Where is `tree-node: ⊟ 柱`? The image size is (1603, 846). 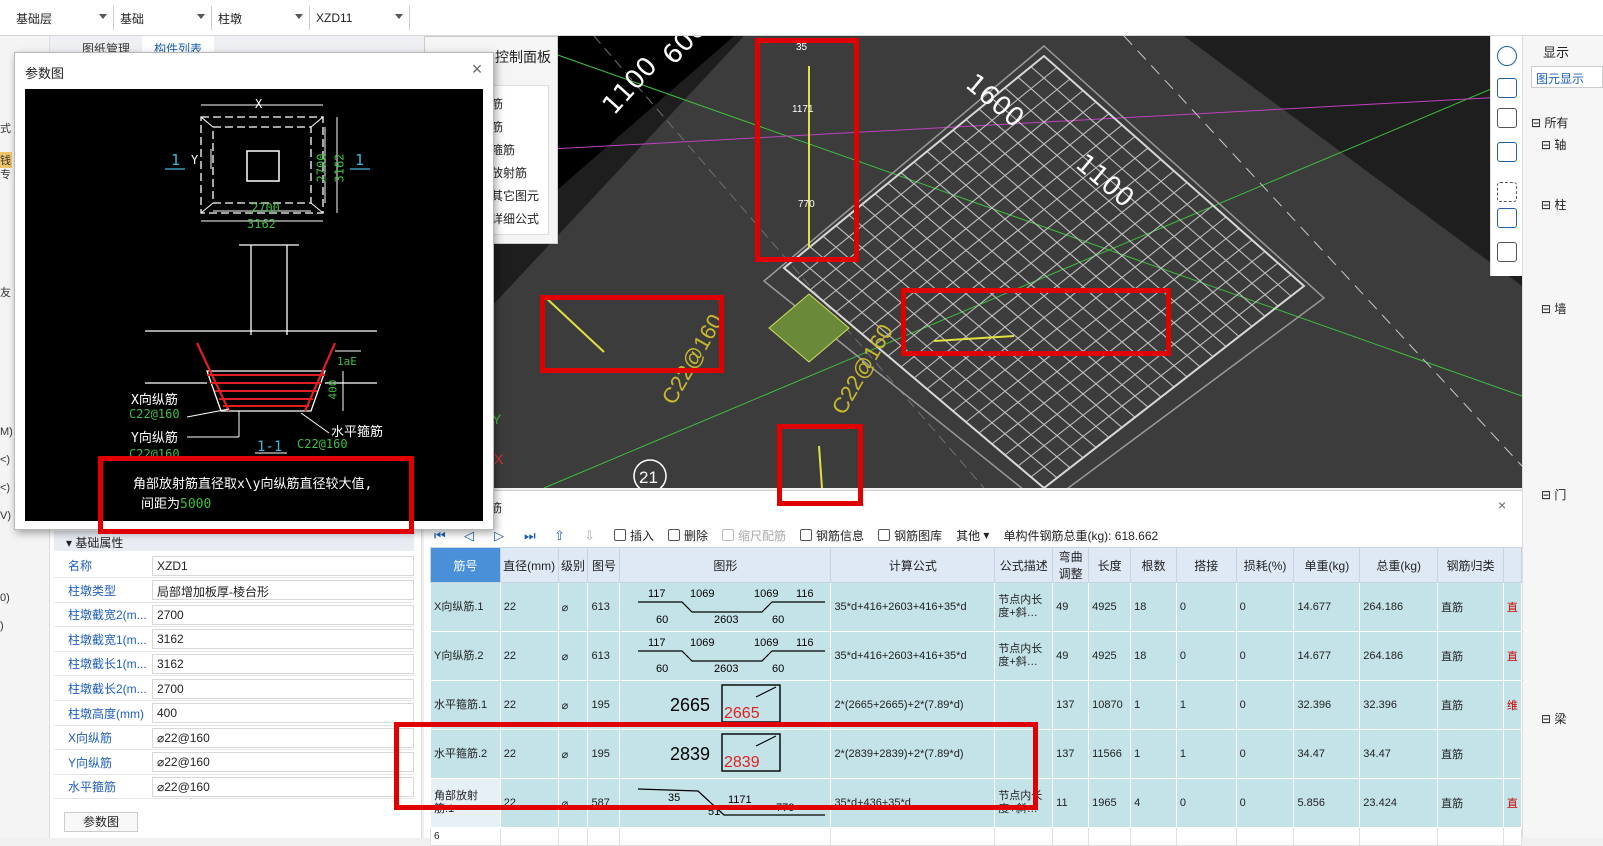
tree-node: ⊟ 柱 is located at coordinates (1553, 204).